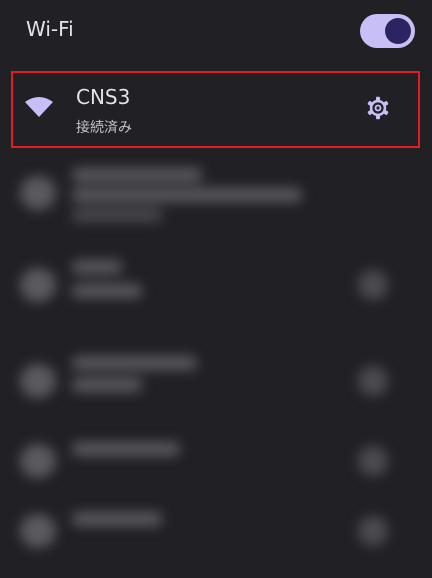 The width and height of the screenshot is (432, 578). I want to click on wifi-toggle, so click(387, 31).